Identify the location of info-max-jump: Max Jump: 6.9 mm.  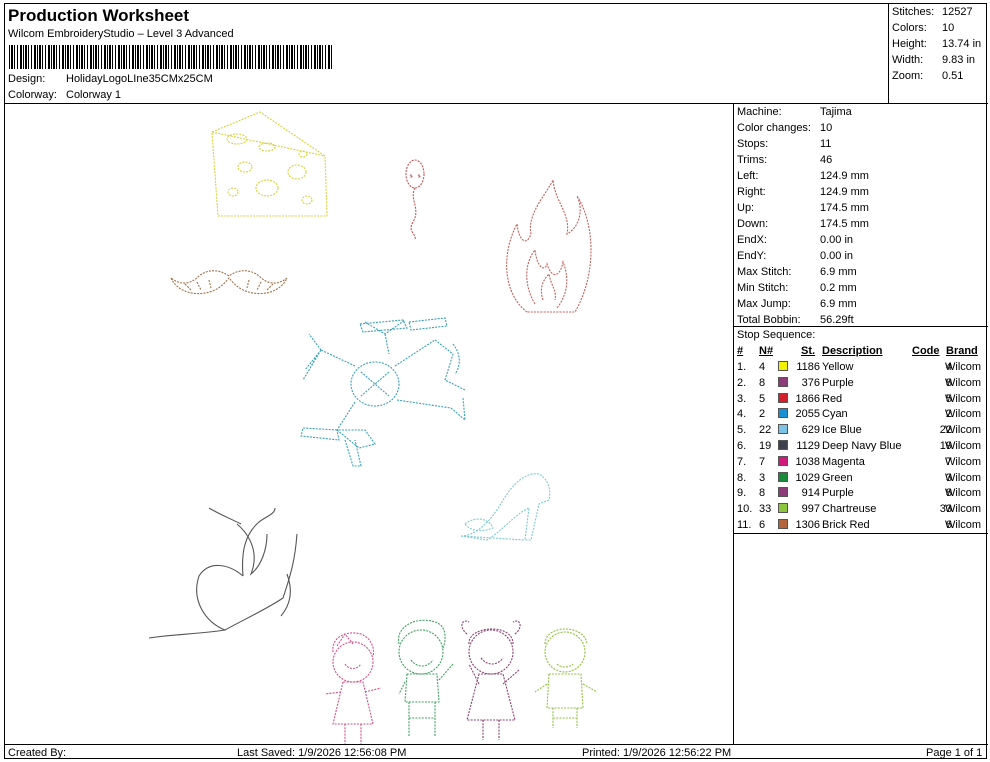
(797, 304).